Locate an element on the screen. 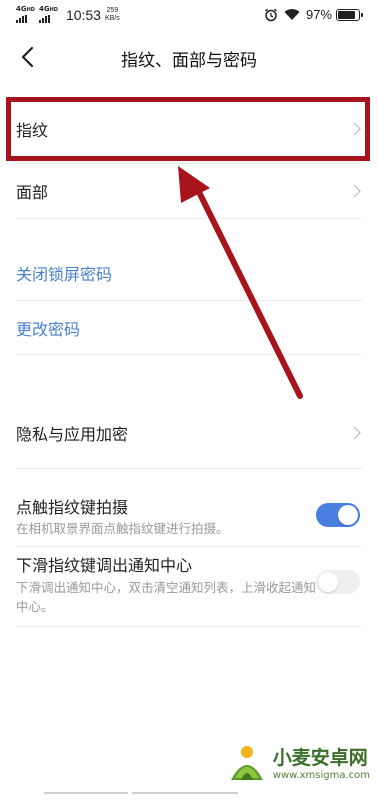 This screenshot has height=800, width=378. watermark-title: 小麦安卓网 is located at coordinates (320, 758).